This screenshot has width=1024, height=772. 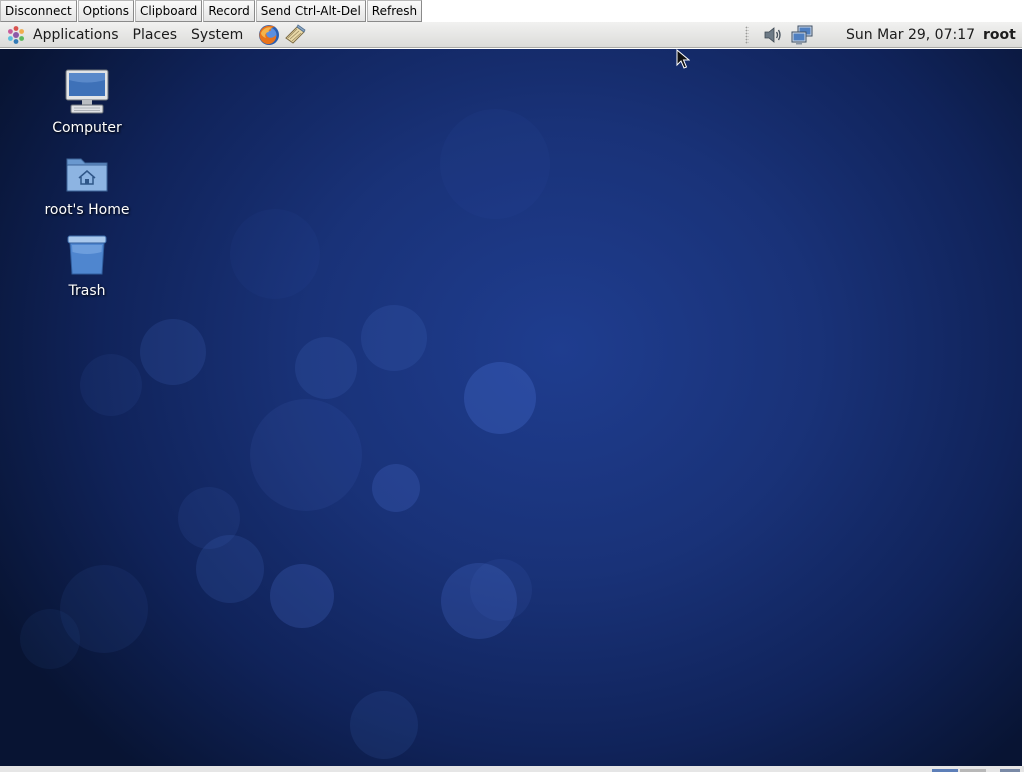 I want to click on volume-tray-item, so click(x=773, y=35).